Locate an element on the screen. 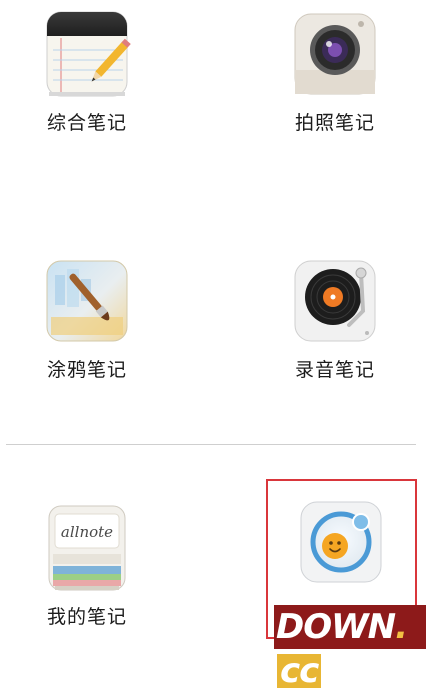 Image resolution: width=433 pixels, height=693 pixels. app-label: 拍照笔记 is located at coordinates (334, 123).